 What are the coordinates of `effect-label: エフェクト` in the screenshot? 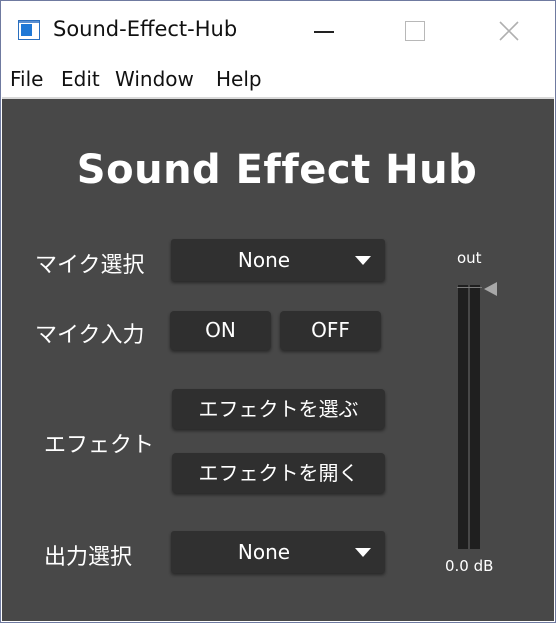 It's located at (99, 445).